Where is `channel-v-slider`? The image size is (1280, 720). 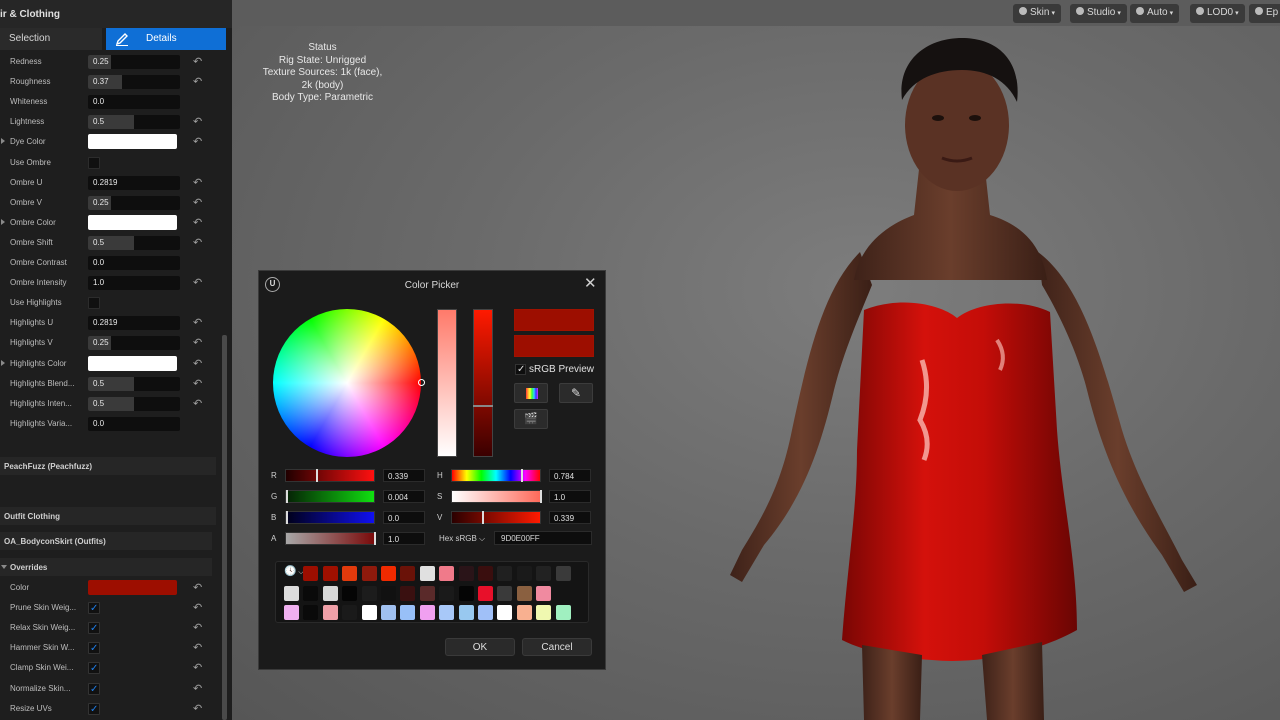
channel-v-slider is located at coordinates (496, 517).